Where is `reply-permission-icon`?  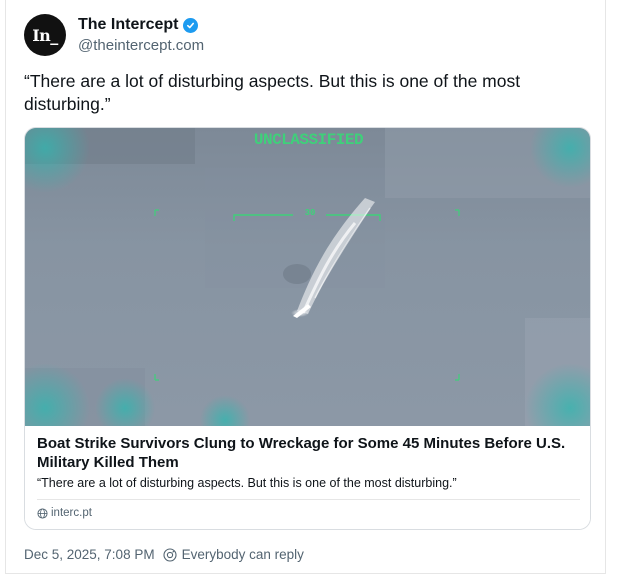
reply-permission-icon is located at coordinates (170, 554).